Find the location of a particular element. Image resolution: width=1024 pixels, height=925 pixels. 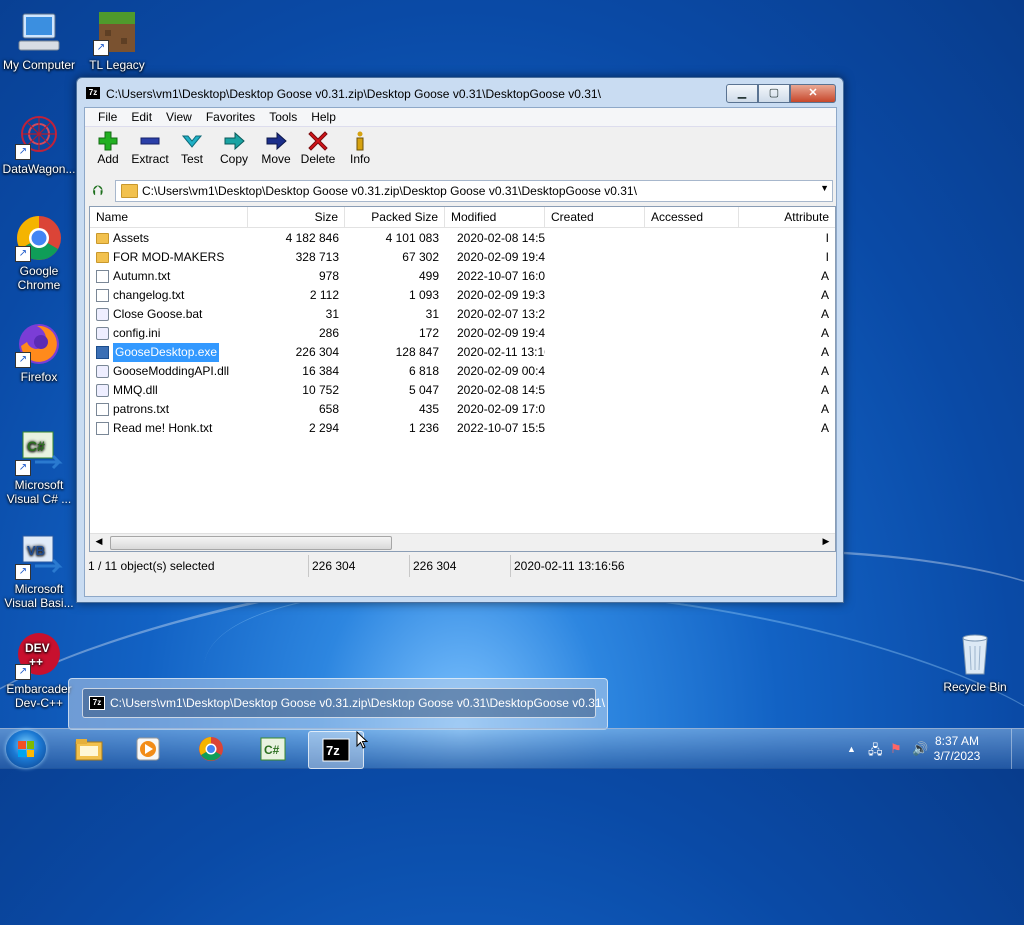

desktop-icon-dev-cpp: DEV ++ ↗ Embarcader Dev-C++ is located at coordinates (39, 671).